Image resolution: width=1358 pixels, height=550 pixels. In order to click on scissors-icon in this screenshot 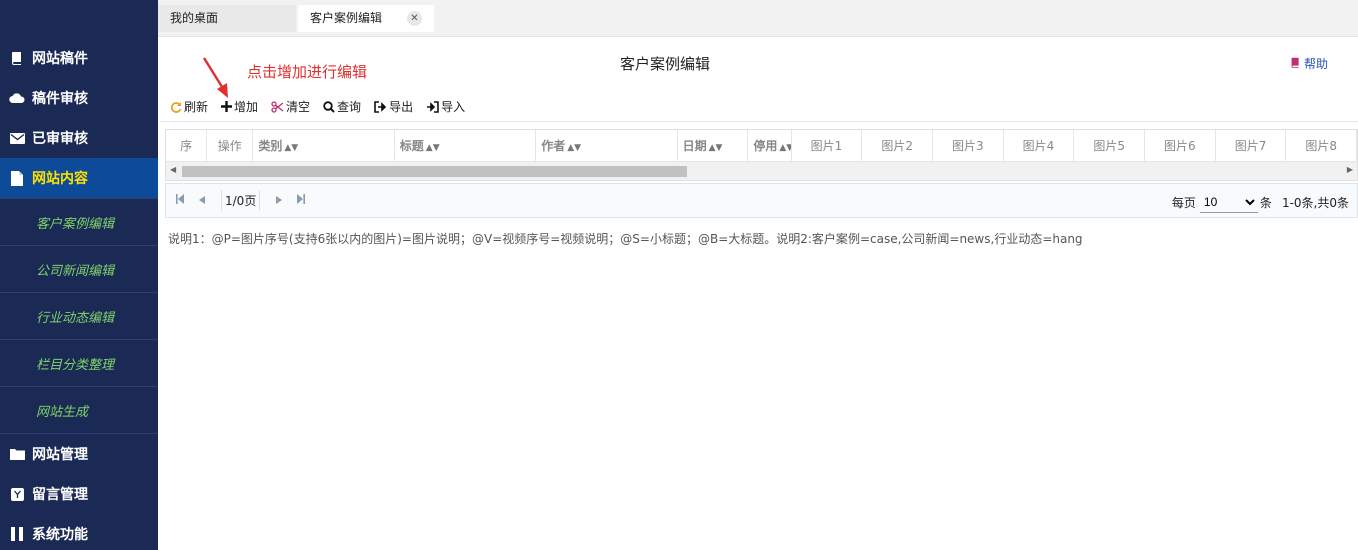, I will do `click(277, 106)`.